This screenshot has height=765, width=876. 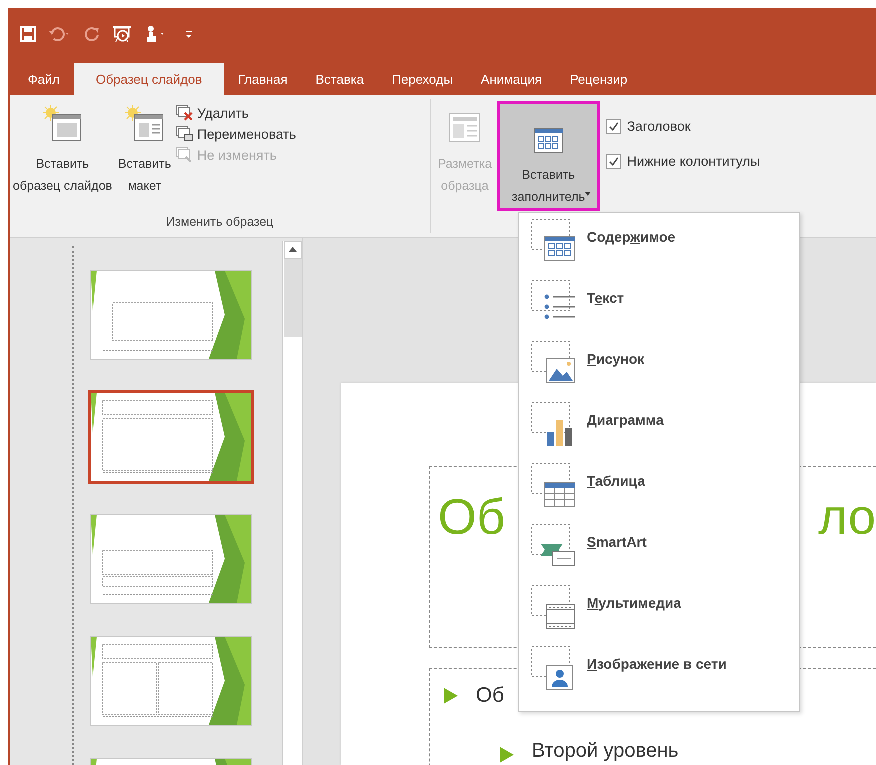 I want to click on delete-button: Удалить, so click(x=236, y=113).